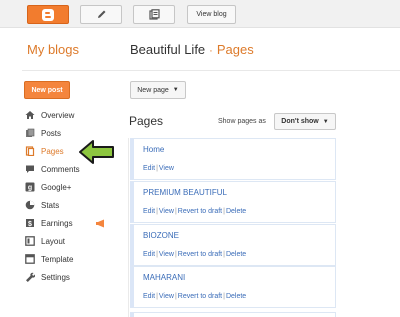  I want to click on sidebar-item-layout: Layout, so click(44, 241).